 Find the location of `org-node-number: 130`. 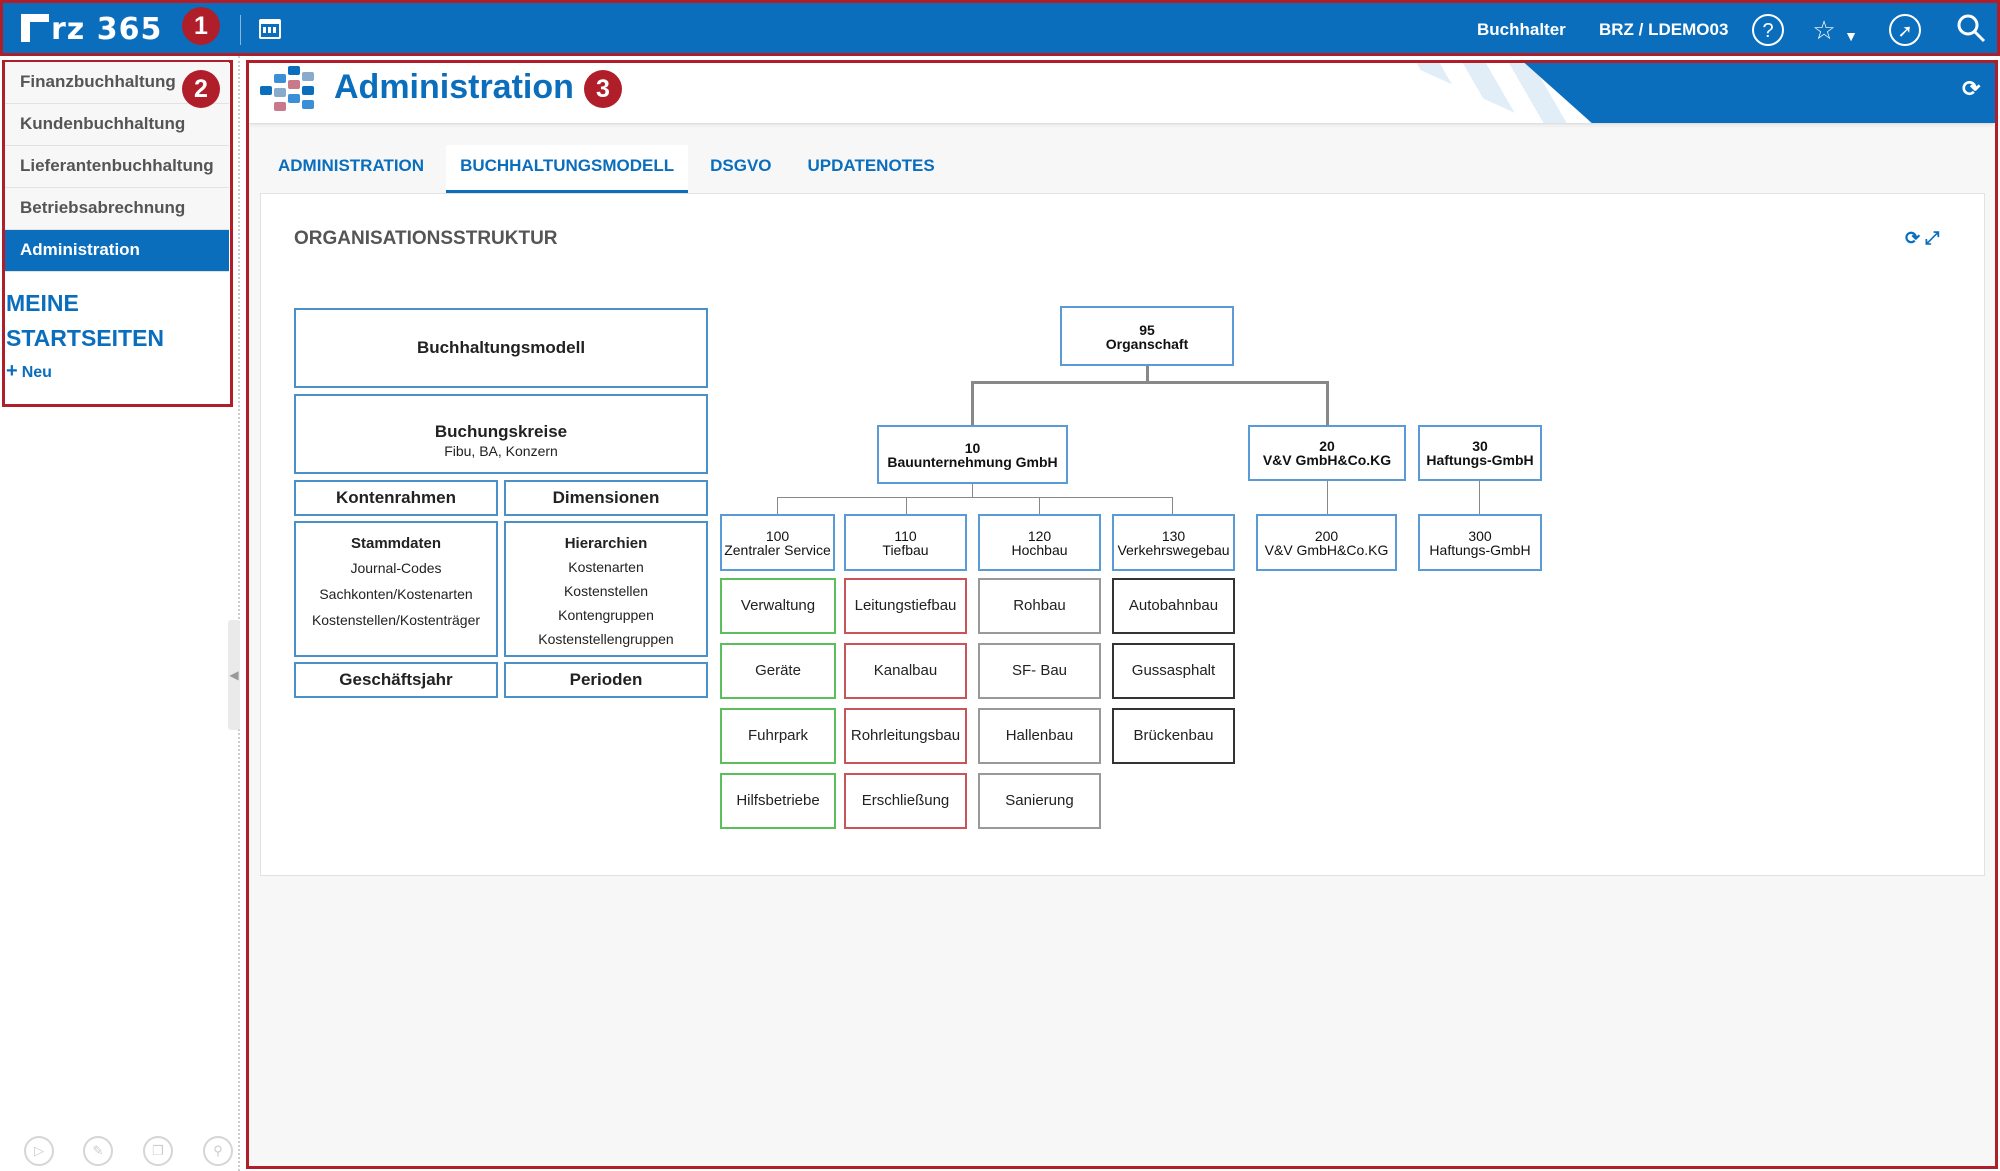

org-node-number: 130 is located at coordinates (1173, 536).